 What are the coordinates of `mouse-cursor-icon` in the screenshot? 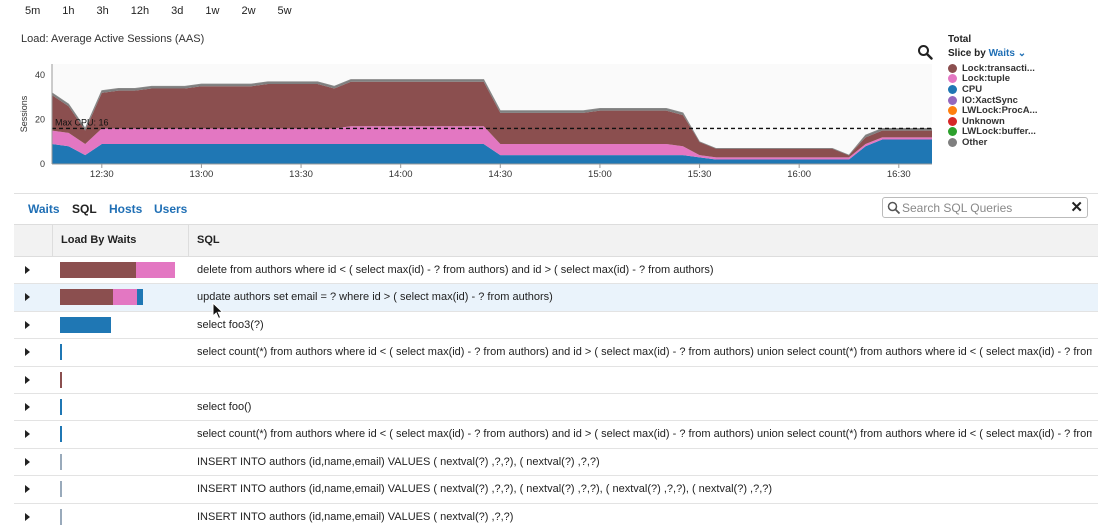 It's located at (218, 311).